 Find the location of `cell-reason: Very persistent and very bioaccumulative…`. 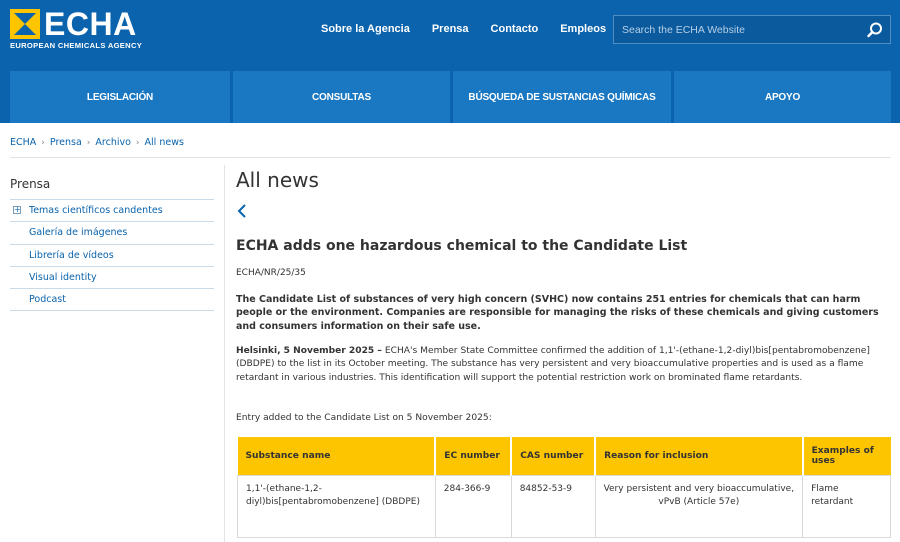

cell-reason: Very persistent and very bioaccumulative… is located at coordinates (699, 506).